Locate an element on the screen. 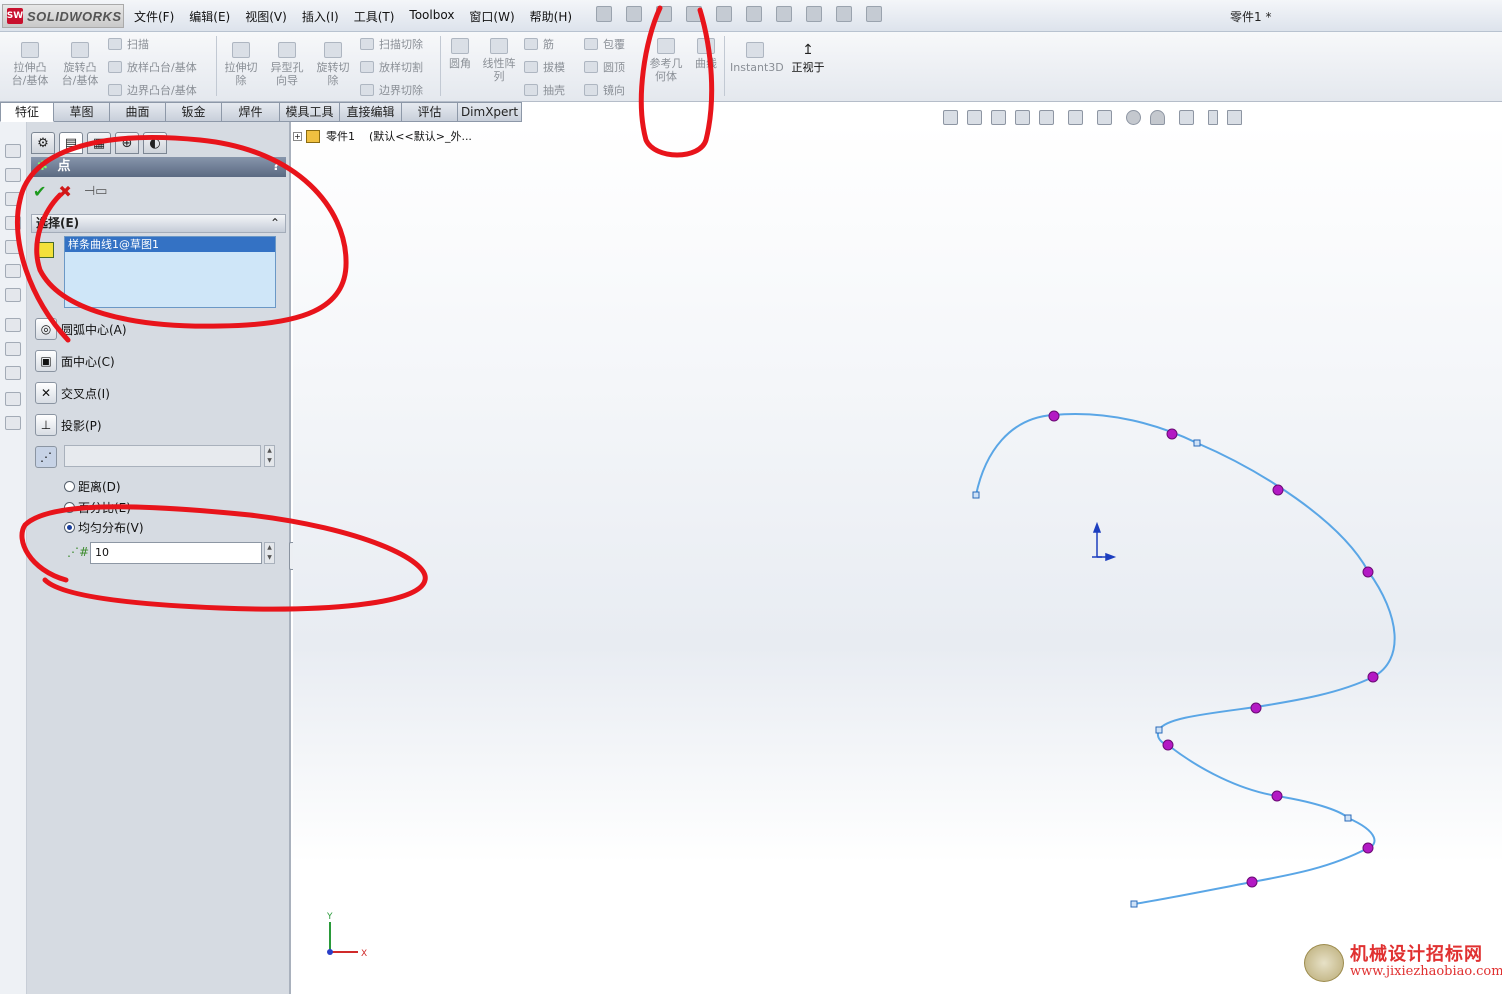  spline-curve is located at coordinates (1185, 659).